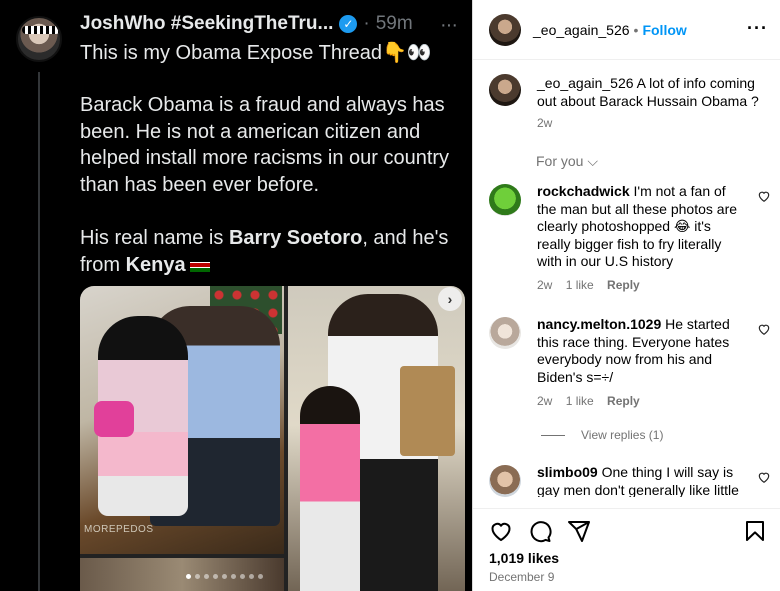 The width and height of the screenshot is (780, 591). Describe the element at coordinates (348, 24) in the screenshot. I see `verified-badge-icon: ✓` at that location.